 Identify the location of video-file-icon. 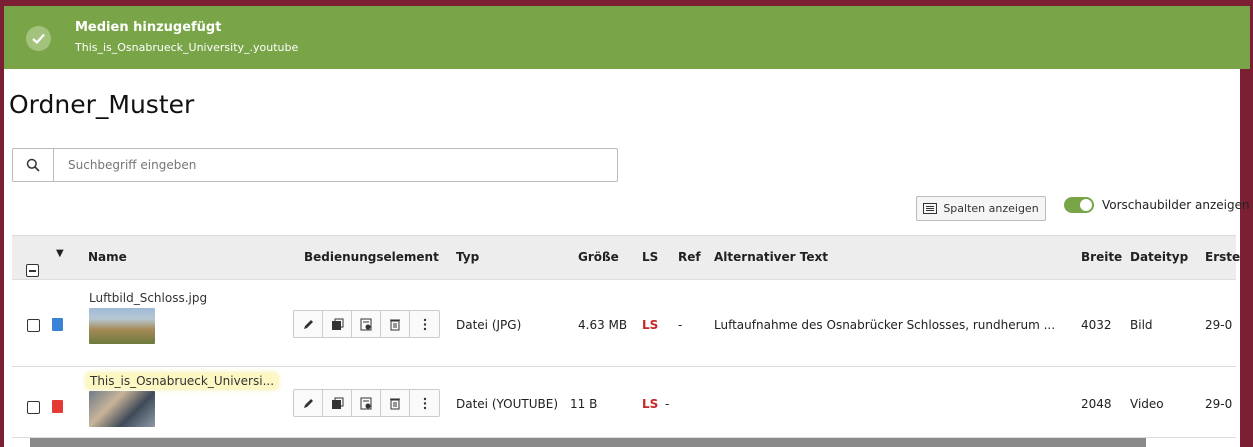
(57, 406).